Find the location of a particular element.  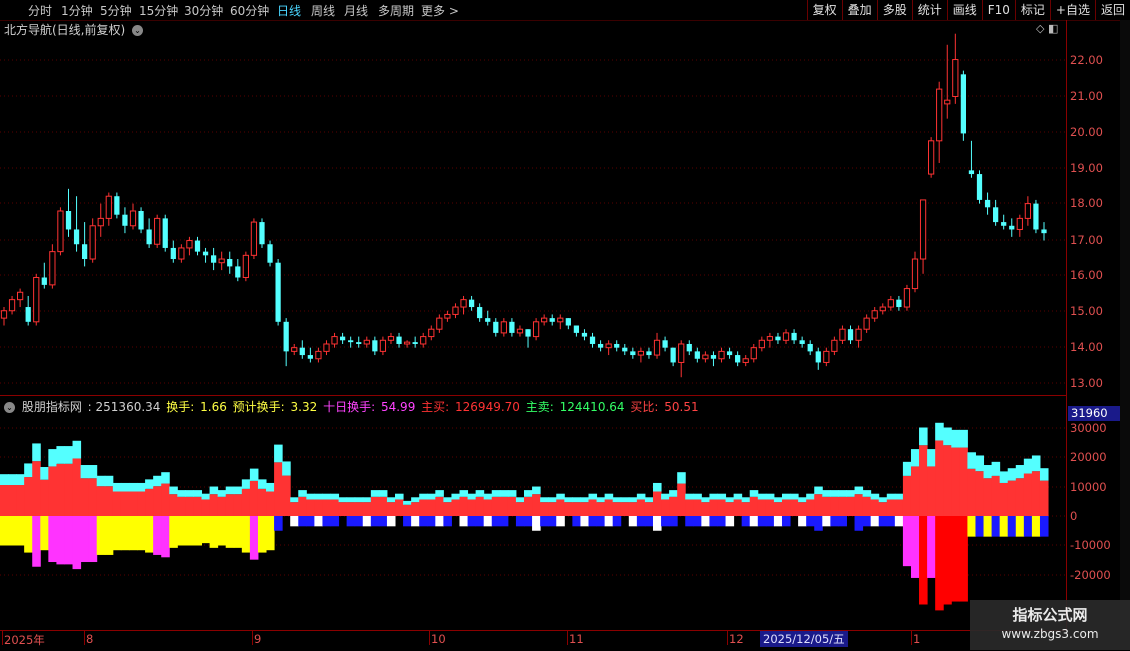

indicator-tick: 10000 is located at coordinates (1088, 487).